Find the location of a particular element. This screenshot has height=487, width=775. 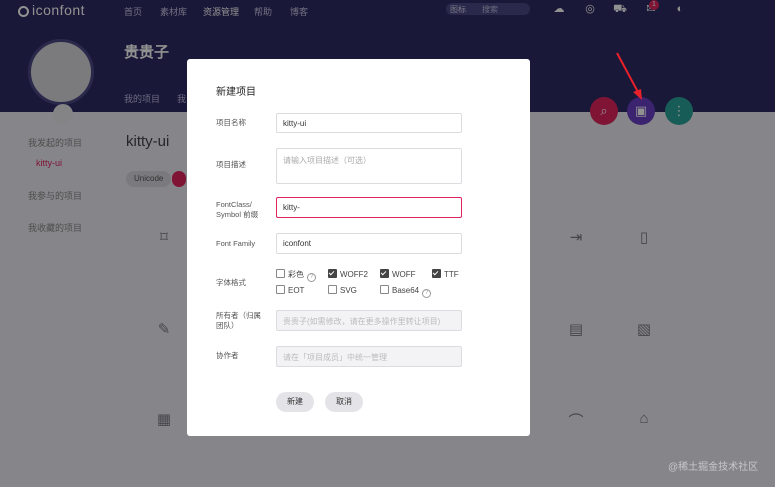

format-checkbox-woff: WOFF is located at coordinates (398, 274).